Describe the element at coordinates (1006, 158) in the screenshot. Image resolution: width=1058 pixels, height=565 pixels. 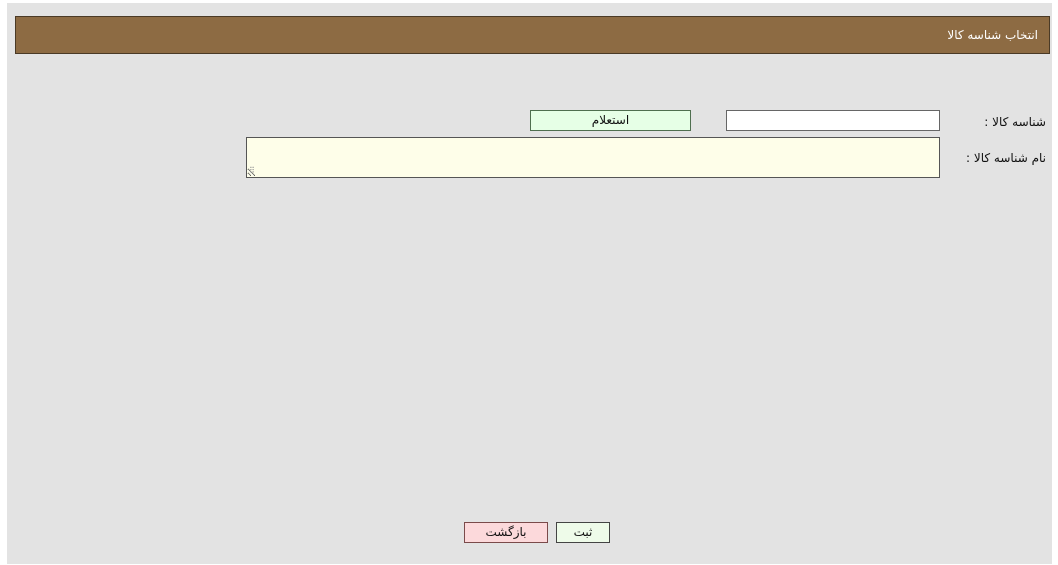
I see `item-name-label: نام شناسه کالا :` at that location.